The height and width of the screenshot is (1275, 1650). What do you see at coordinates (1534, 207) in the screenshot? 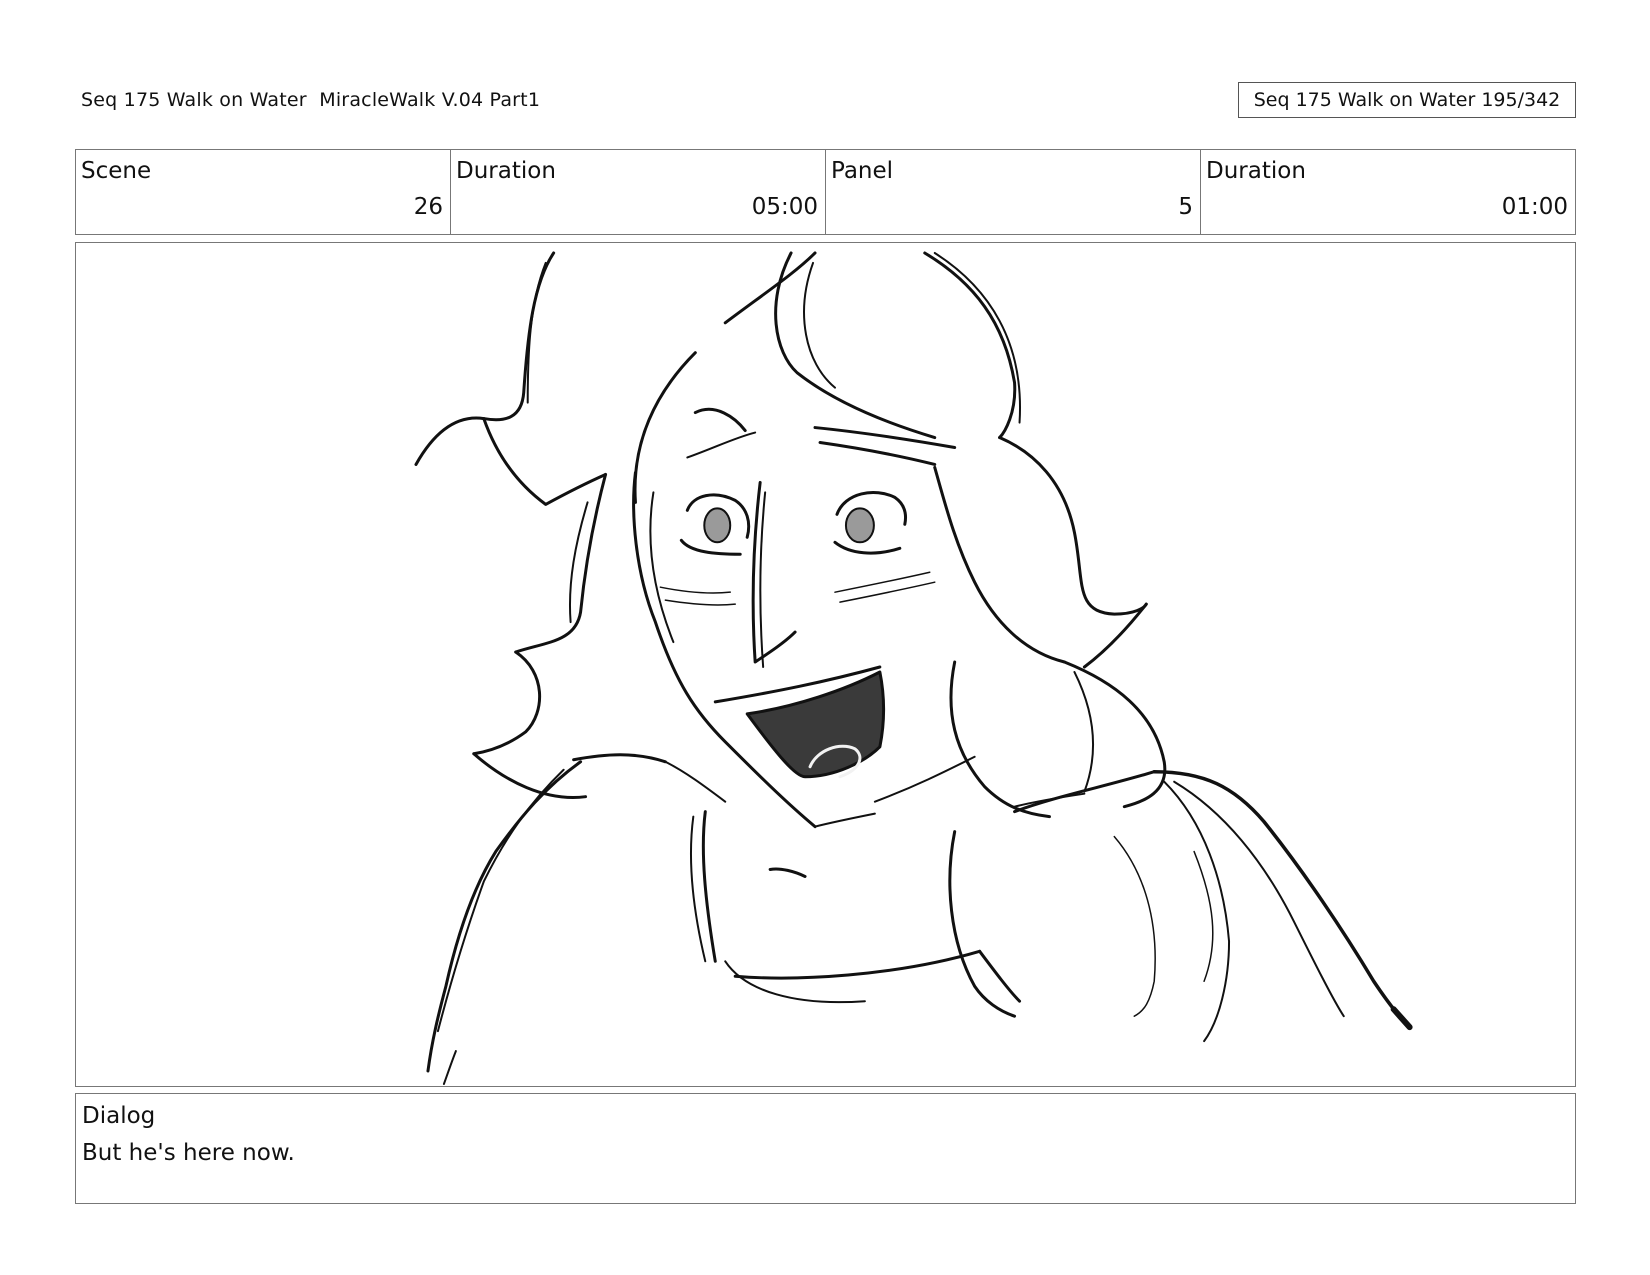
I see `panel-duration-value: 01:00` at bounding box center [1534, 207].